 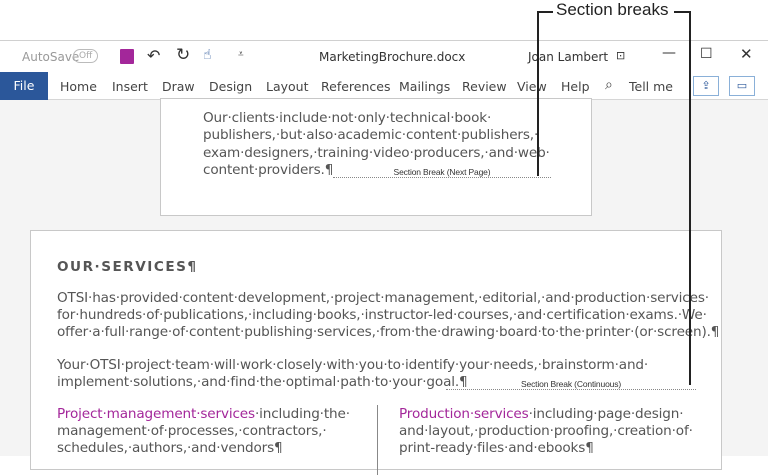 I want to click on close-icon: ✕, so click(x=746, y=54).